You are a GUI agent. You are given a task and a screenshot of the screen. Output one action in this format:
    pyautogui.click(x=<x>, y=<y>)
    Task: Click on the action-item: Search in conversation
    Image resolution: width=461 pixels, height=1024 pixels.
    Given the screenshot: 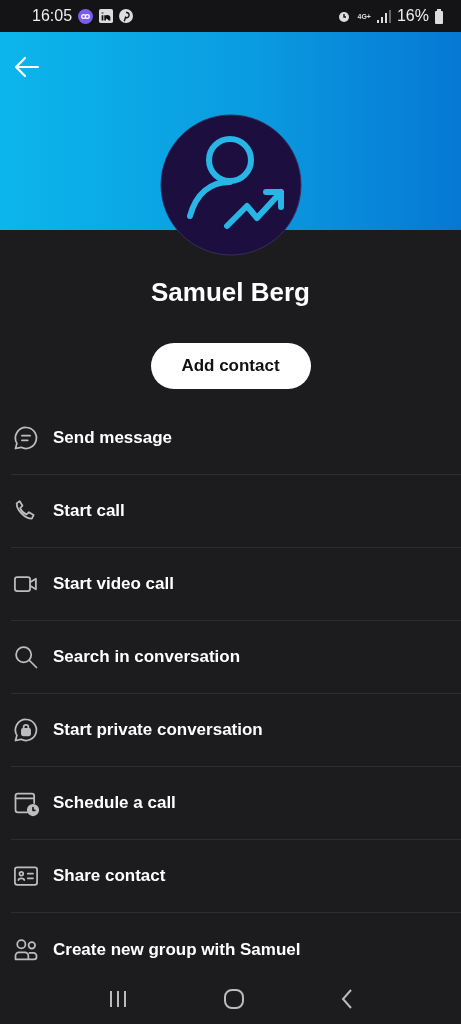 What is the action you would take?
    pyautogui.click(x=230, y=657)
    